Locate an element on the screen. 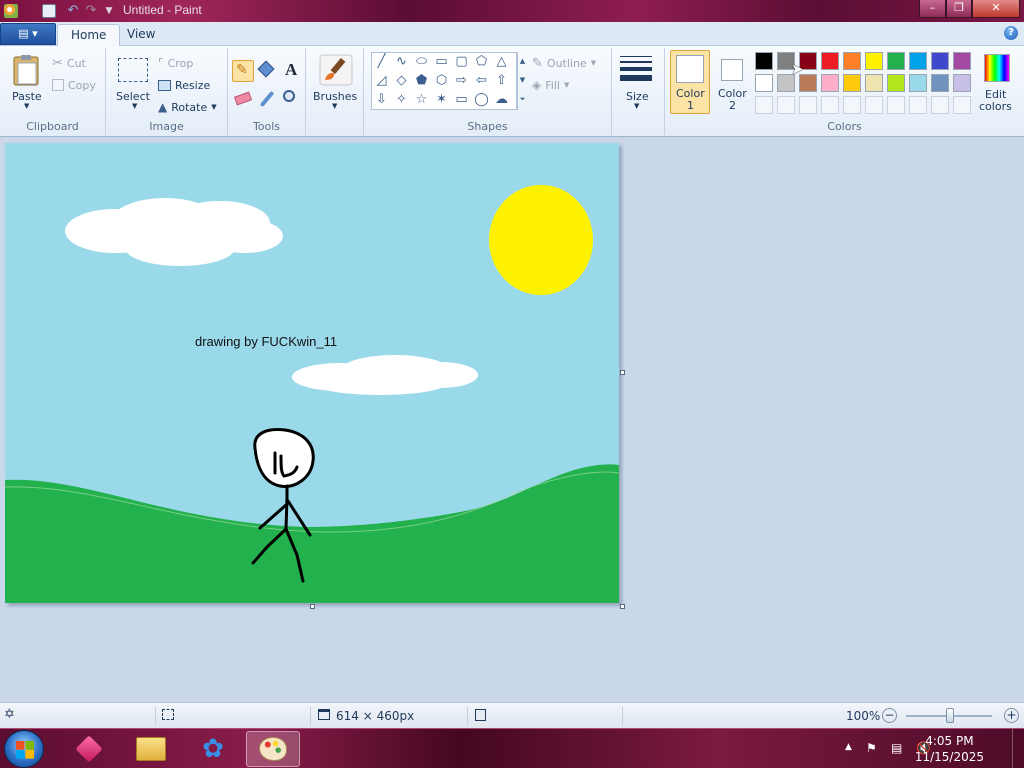  system-clock: 4:05 PM 11/15/2025 is located at coordinates (949, 749).